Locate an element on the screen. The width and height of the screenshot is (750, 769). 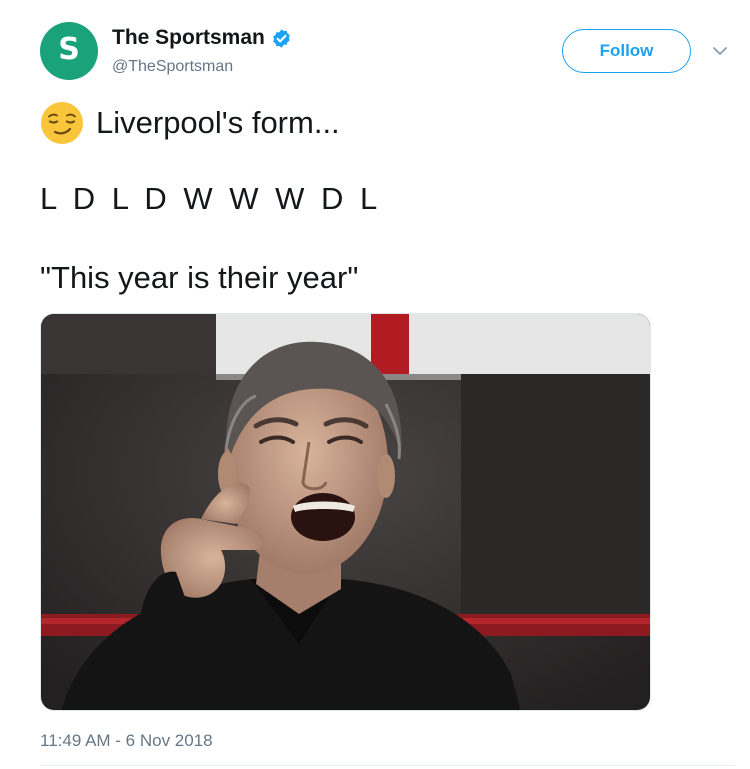
tweet-text-3: "This year is their year" is located at coordinates (199, 277).